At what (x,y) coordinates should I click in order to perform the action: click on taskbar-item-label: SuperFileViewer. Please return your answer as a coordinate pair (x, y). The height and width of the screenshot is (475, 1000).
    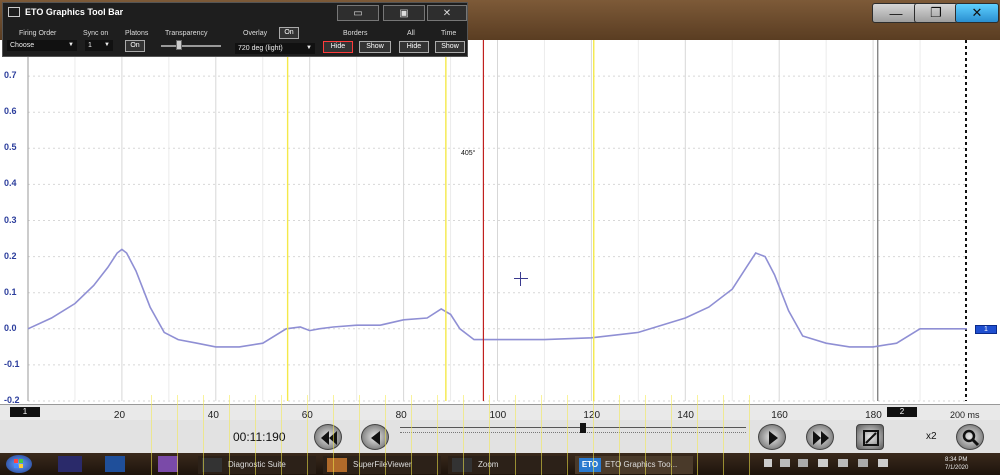
    Looking at the image, I should click on (382, 464).